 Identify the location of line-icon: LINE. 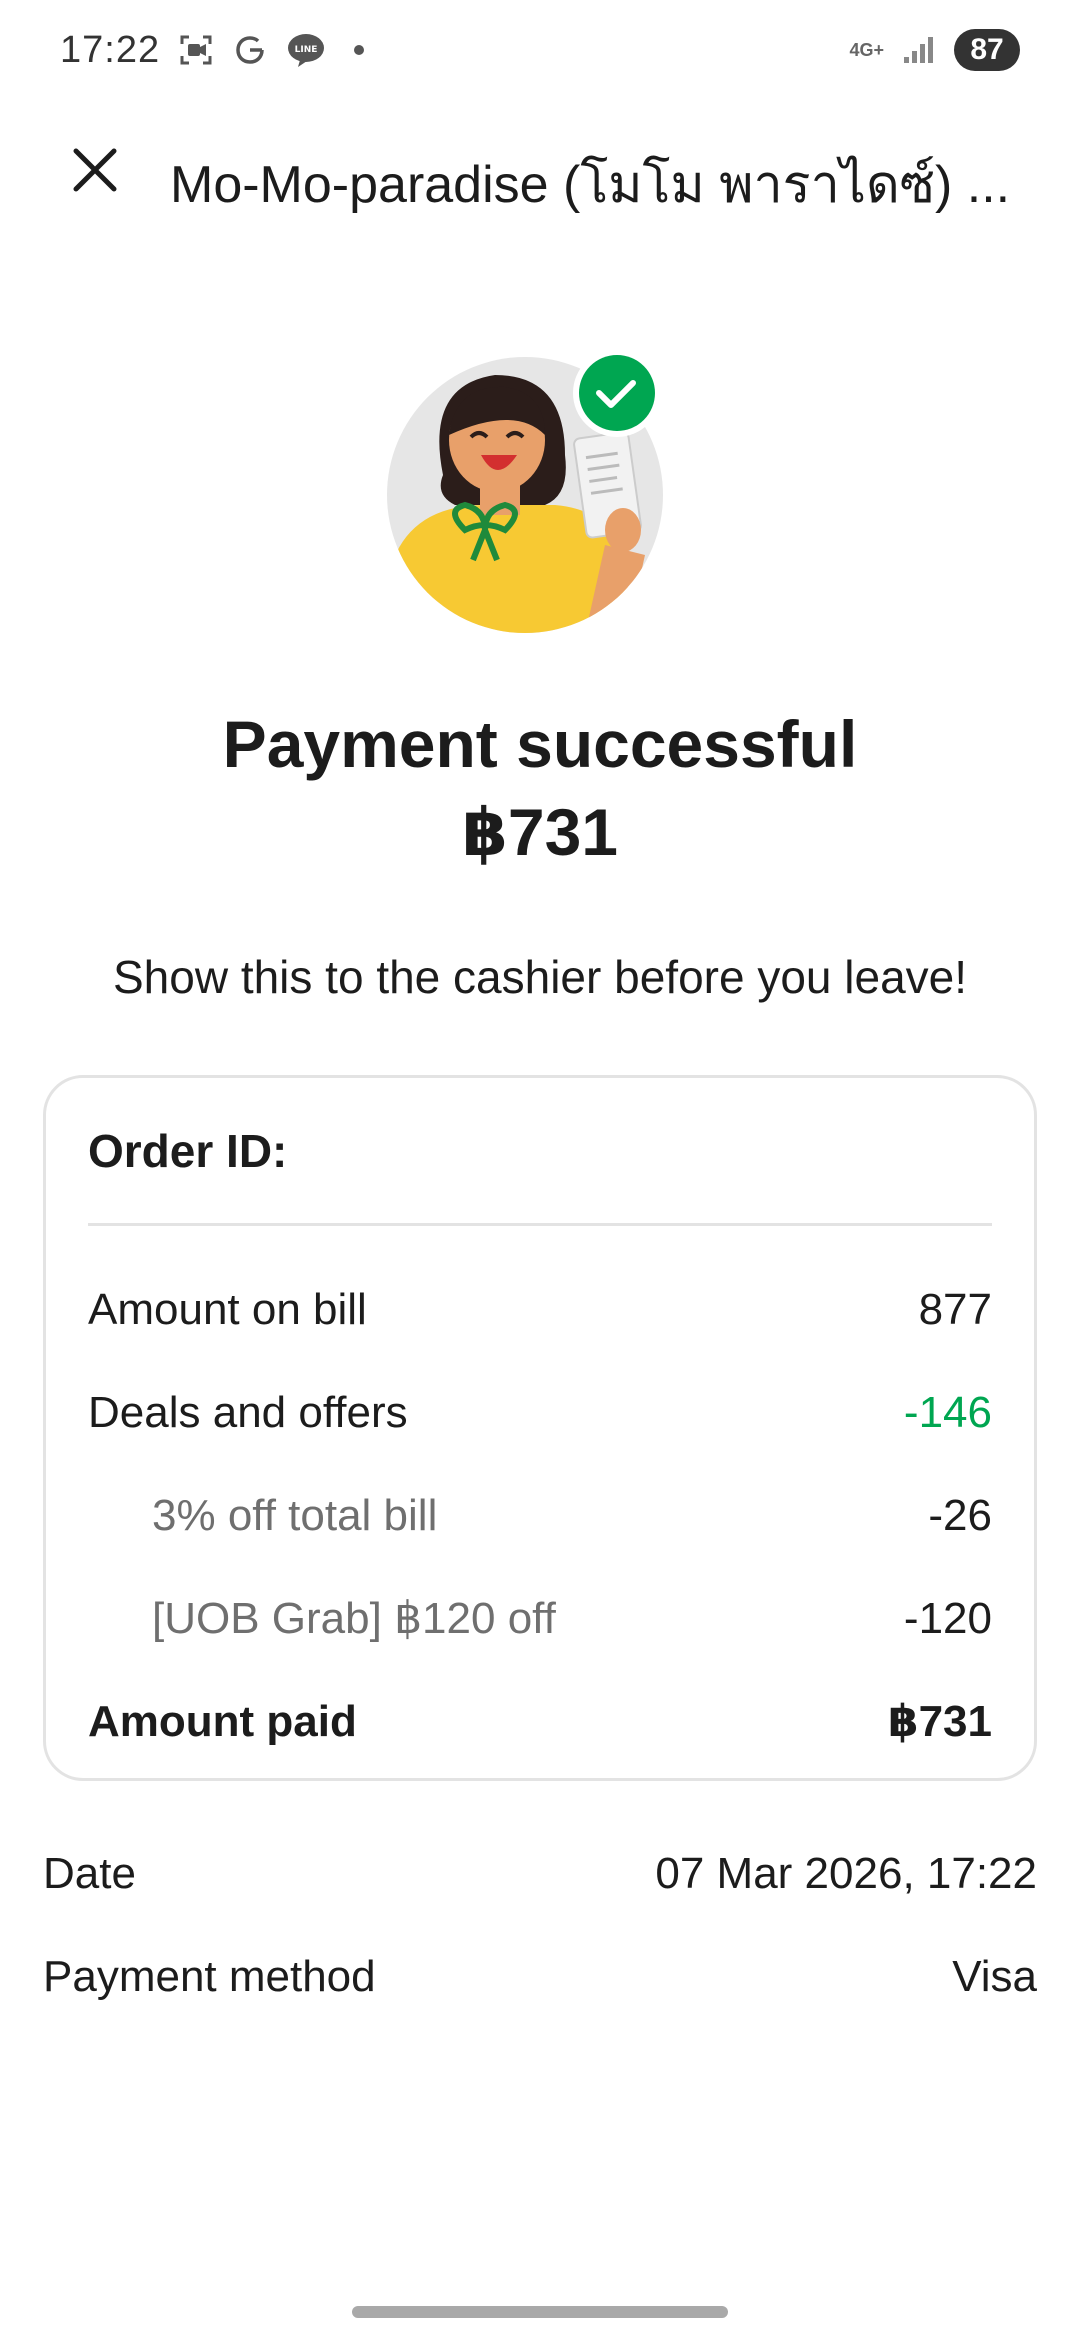
(306, 50).